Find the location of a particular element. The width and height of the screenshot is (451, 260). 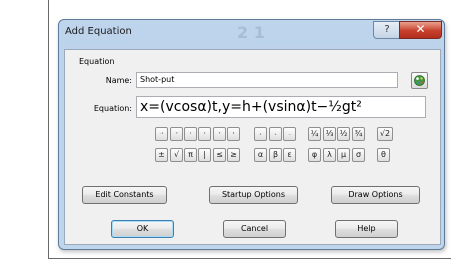

cancel-button: Cancel is located at coordinates (254, 229).